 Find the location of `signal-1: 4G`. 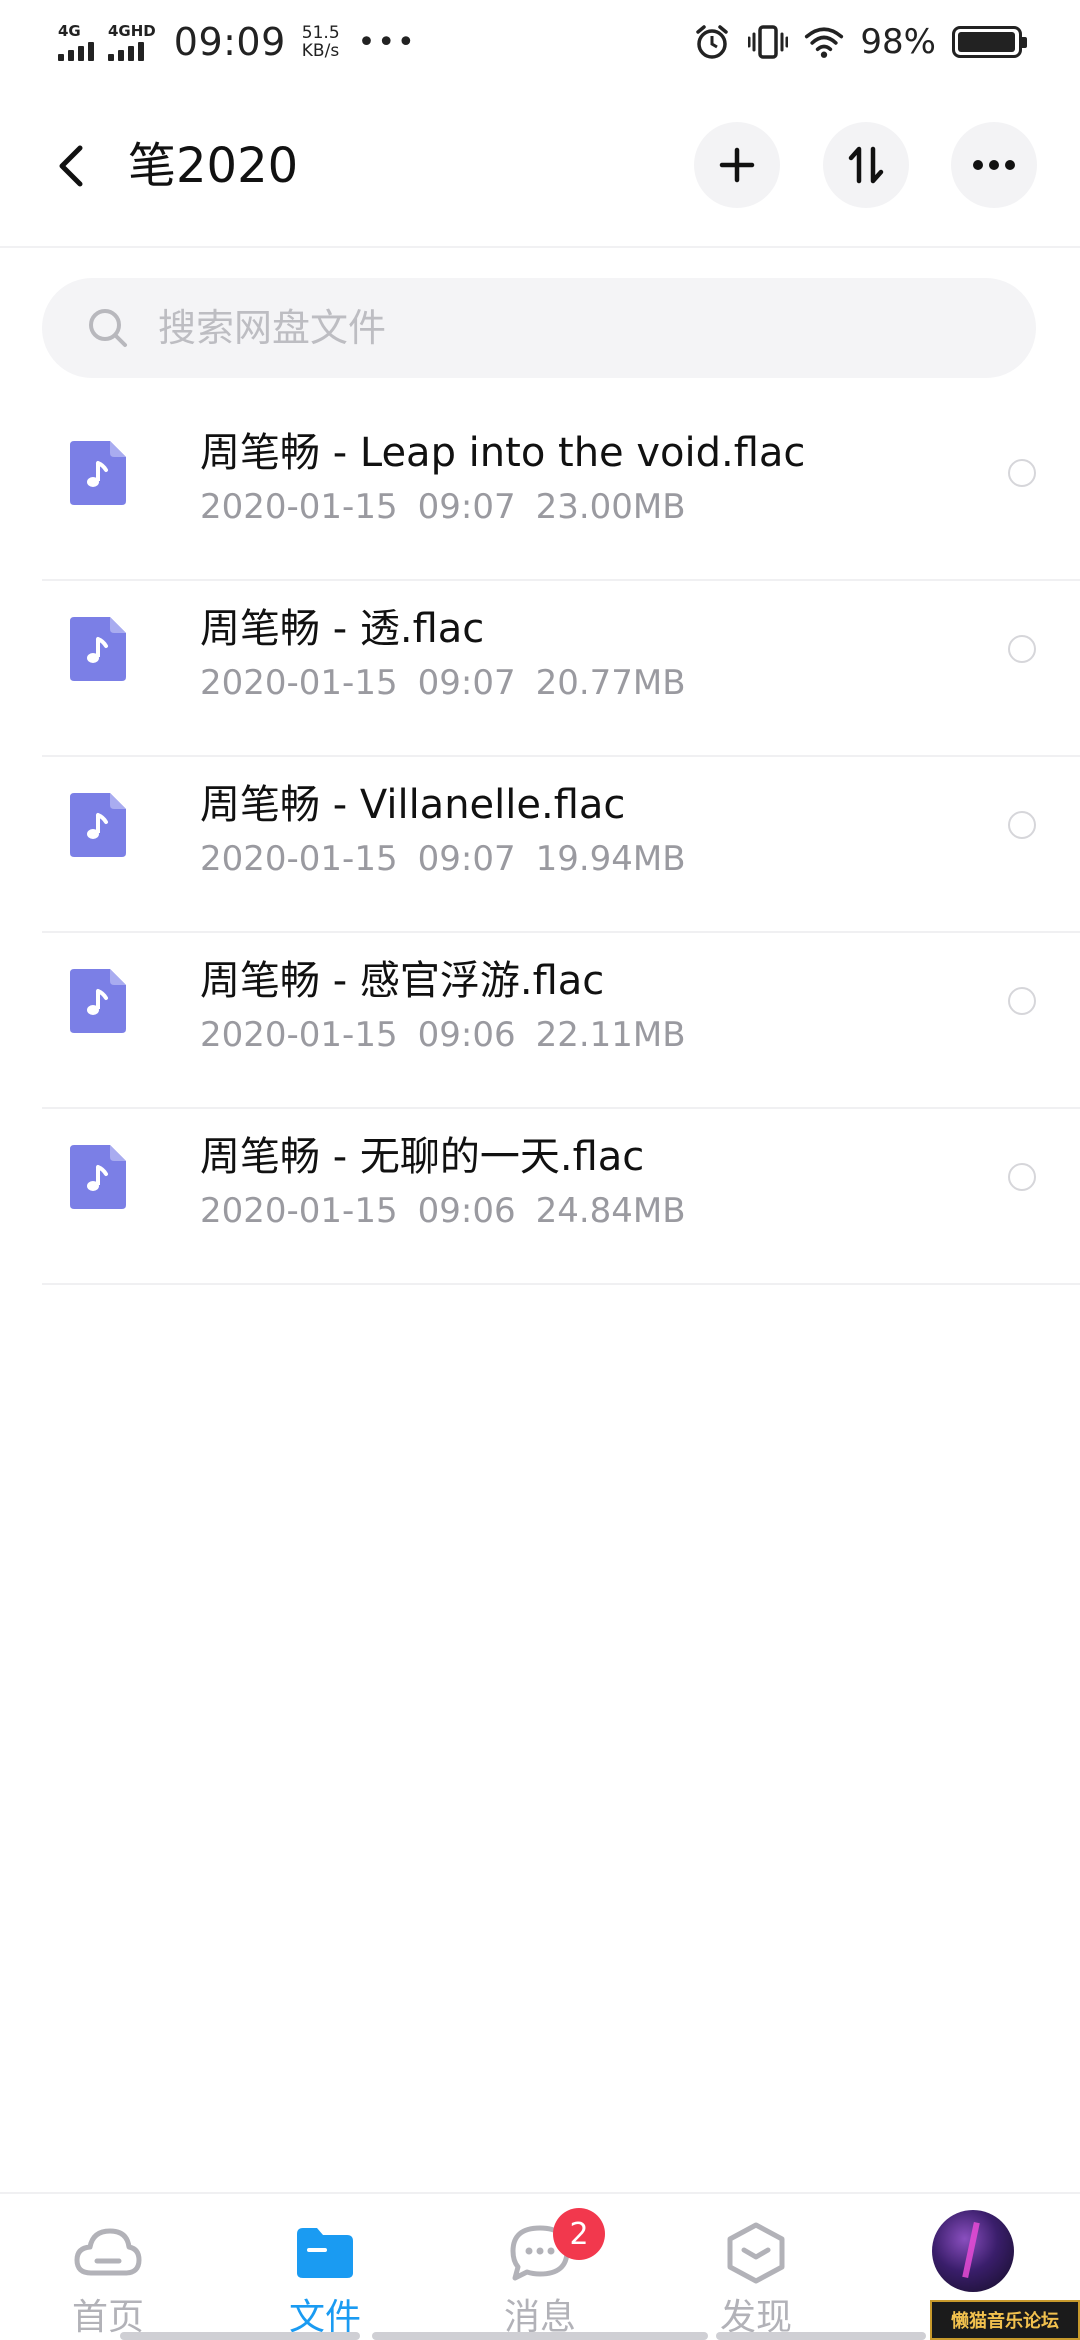

signal-1: 4G is located at coordinates (76, 42).